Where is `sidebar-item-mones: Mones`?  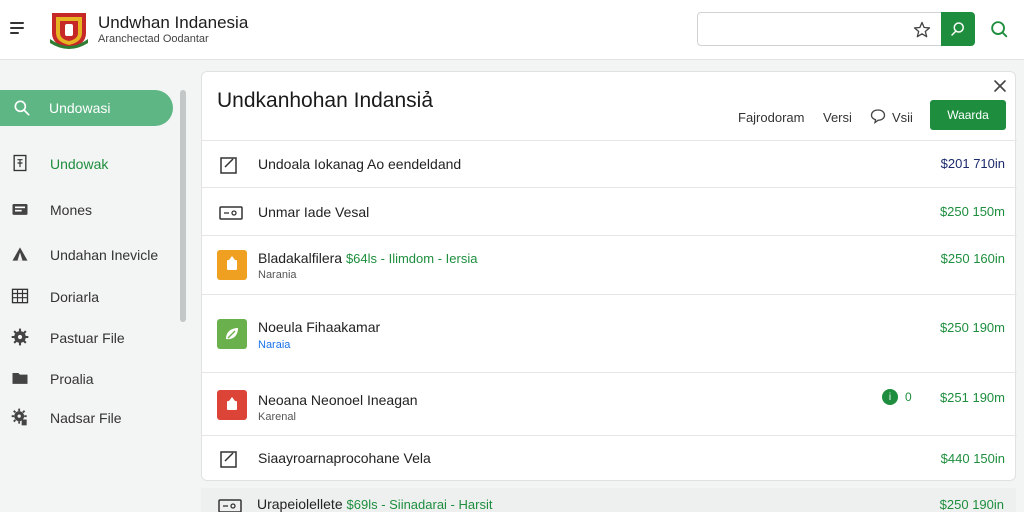
sidebar-item-mones: Mones is located at coordinates (89, 209).